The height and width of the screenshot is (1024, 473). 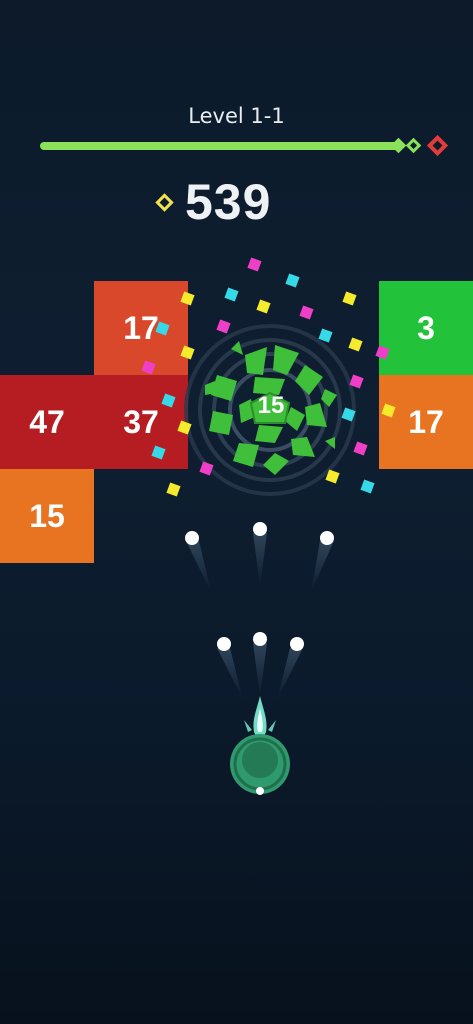 What do you see at coordinates (260, 745) in the screenshot?
I see `shooter-cannon` at bounding box center [260, 745].